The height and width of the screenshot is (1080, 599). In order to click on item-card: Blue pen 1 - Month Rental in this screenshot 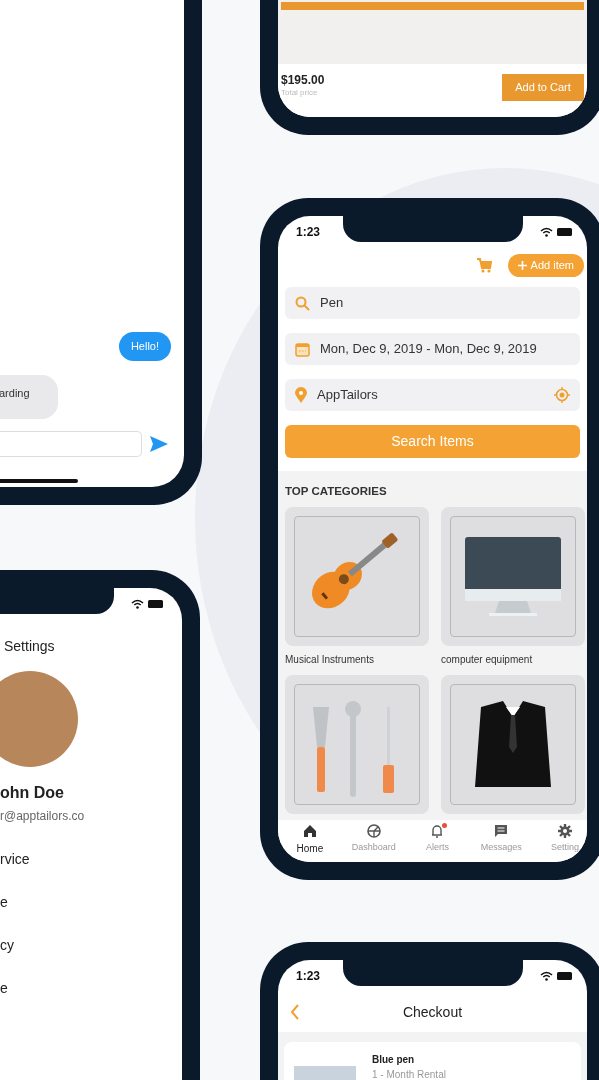, I will do `click(432, 1061)`.